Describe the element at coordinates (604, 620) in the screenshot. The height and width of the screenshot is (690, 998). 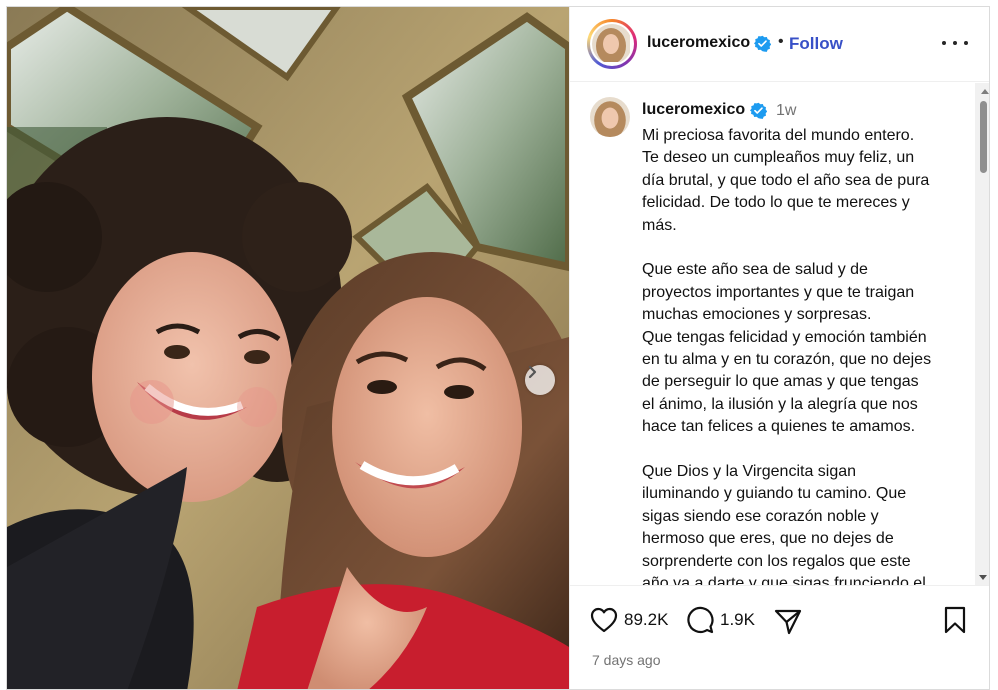
I see `heart-icon` at that location.